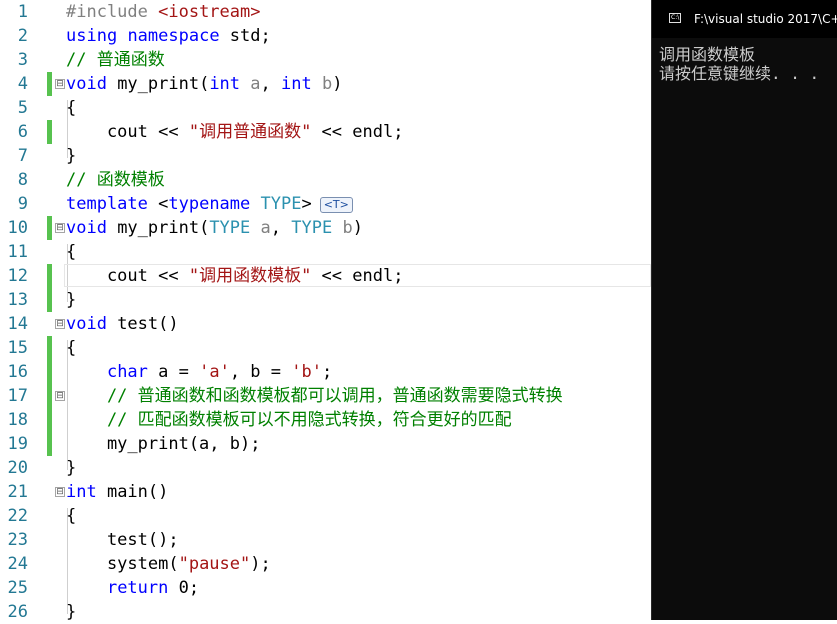  What do you see at coordinates (17, 492) in the screenshot?
I see `line-number: 21` at bounding box center [17, 492].